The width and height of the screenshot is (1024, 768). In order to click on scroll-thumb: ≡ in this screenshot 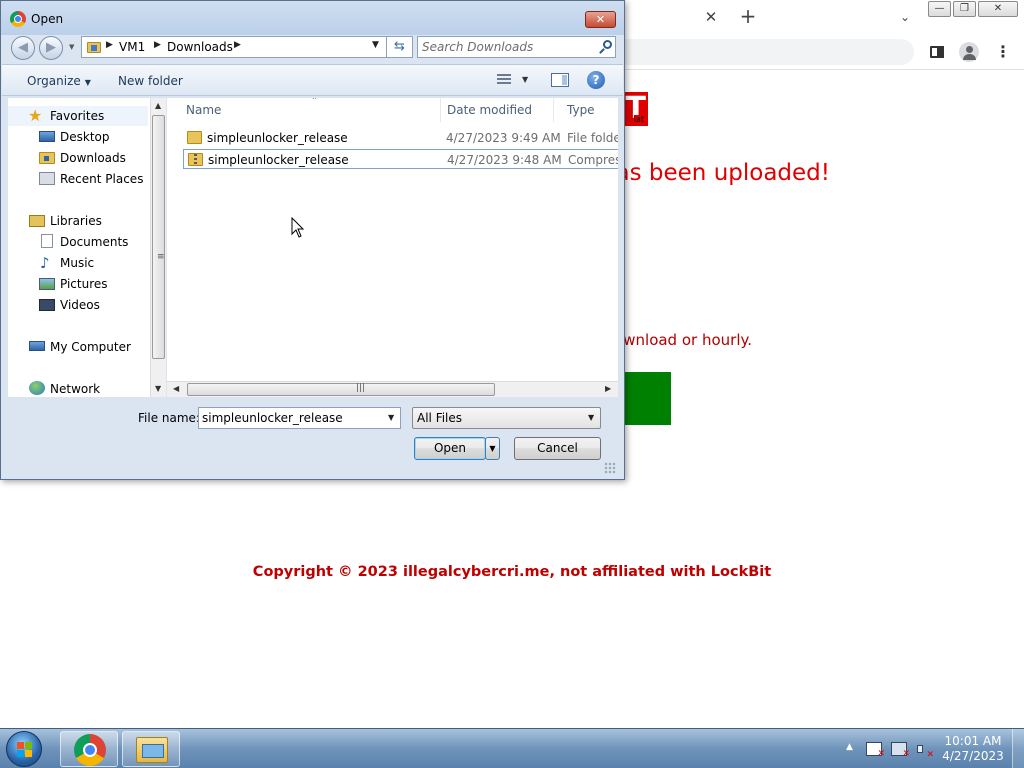, I will do `click(158, 237)`.